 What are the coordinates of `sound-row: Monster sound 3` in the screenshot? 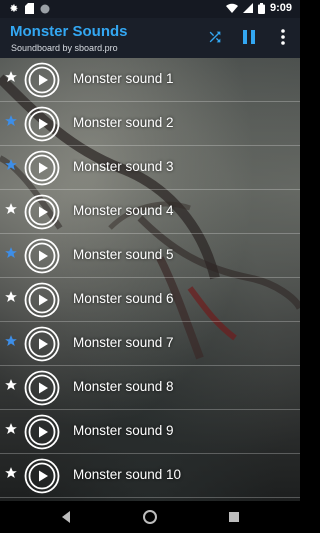 It's located at (150, 168).